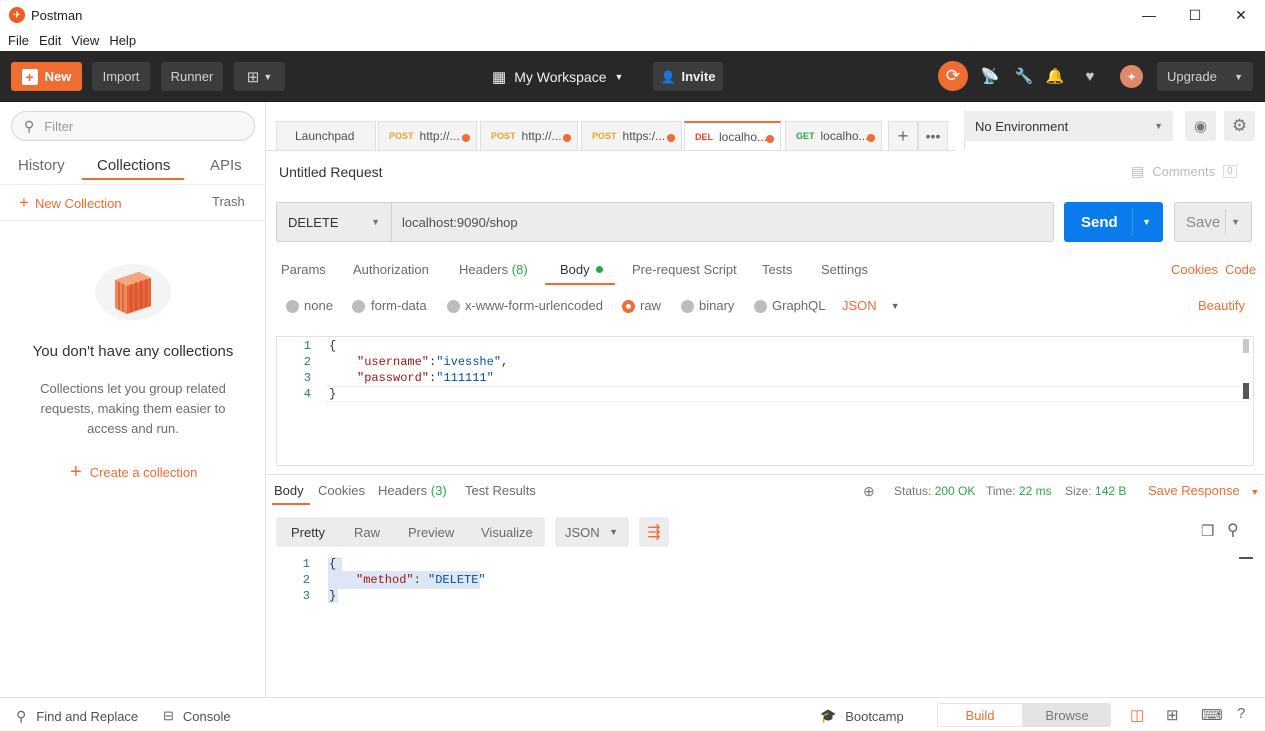  I want to click on save-response-button: Save Response ▼, so click(1203, 490).